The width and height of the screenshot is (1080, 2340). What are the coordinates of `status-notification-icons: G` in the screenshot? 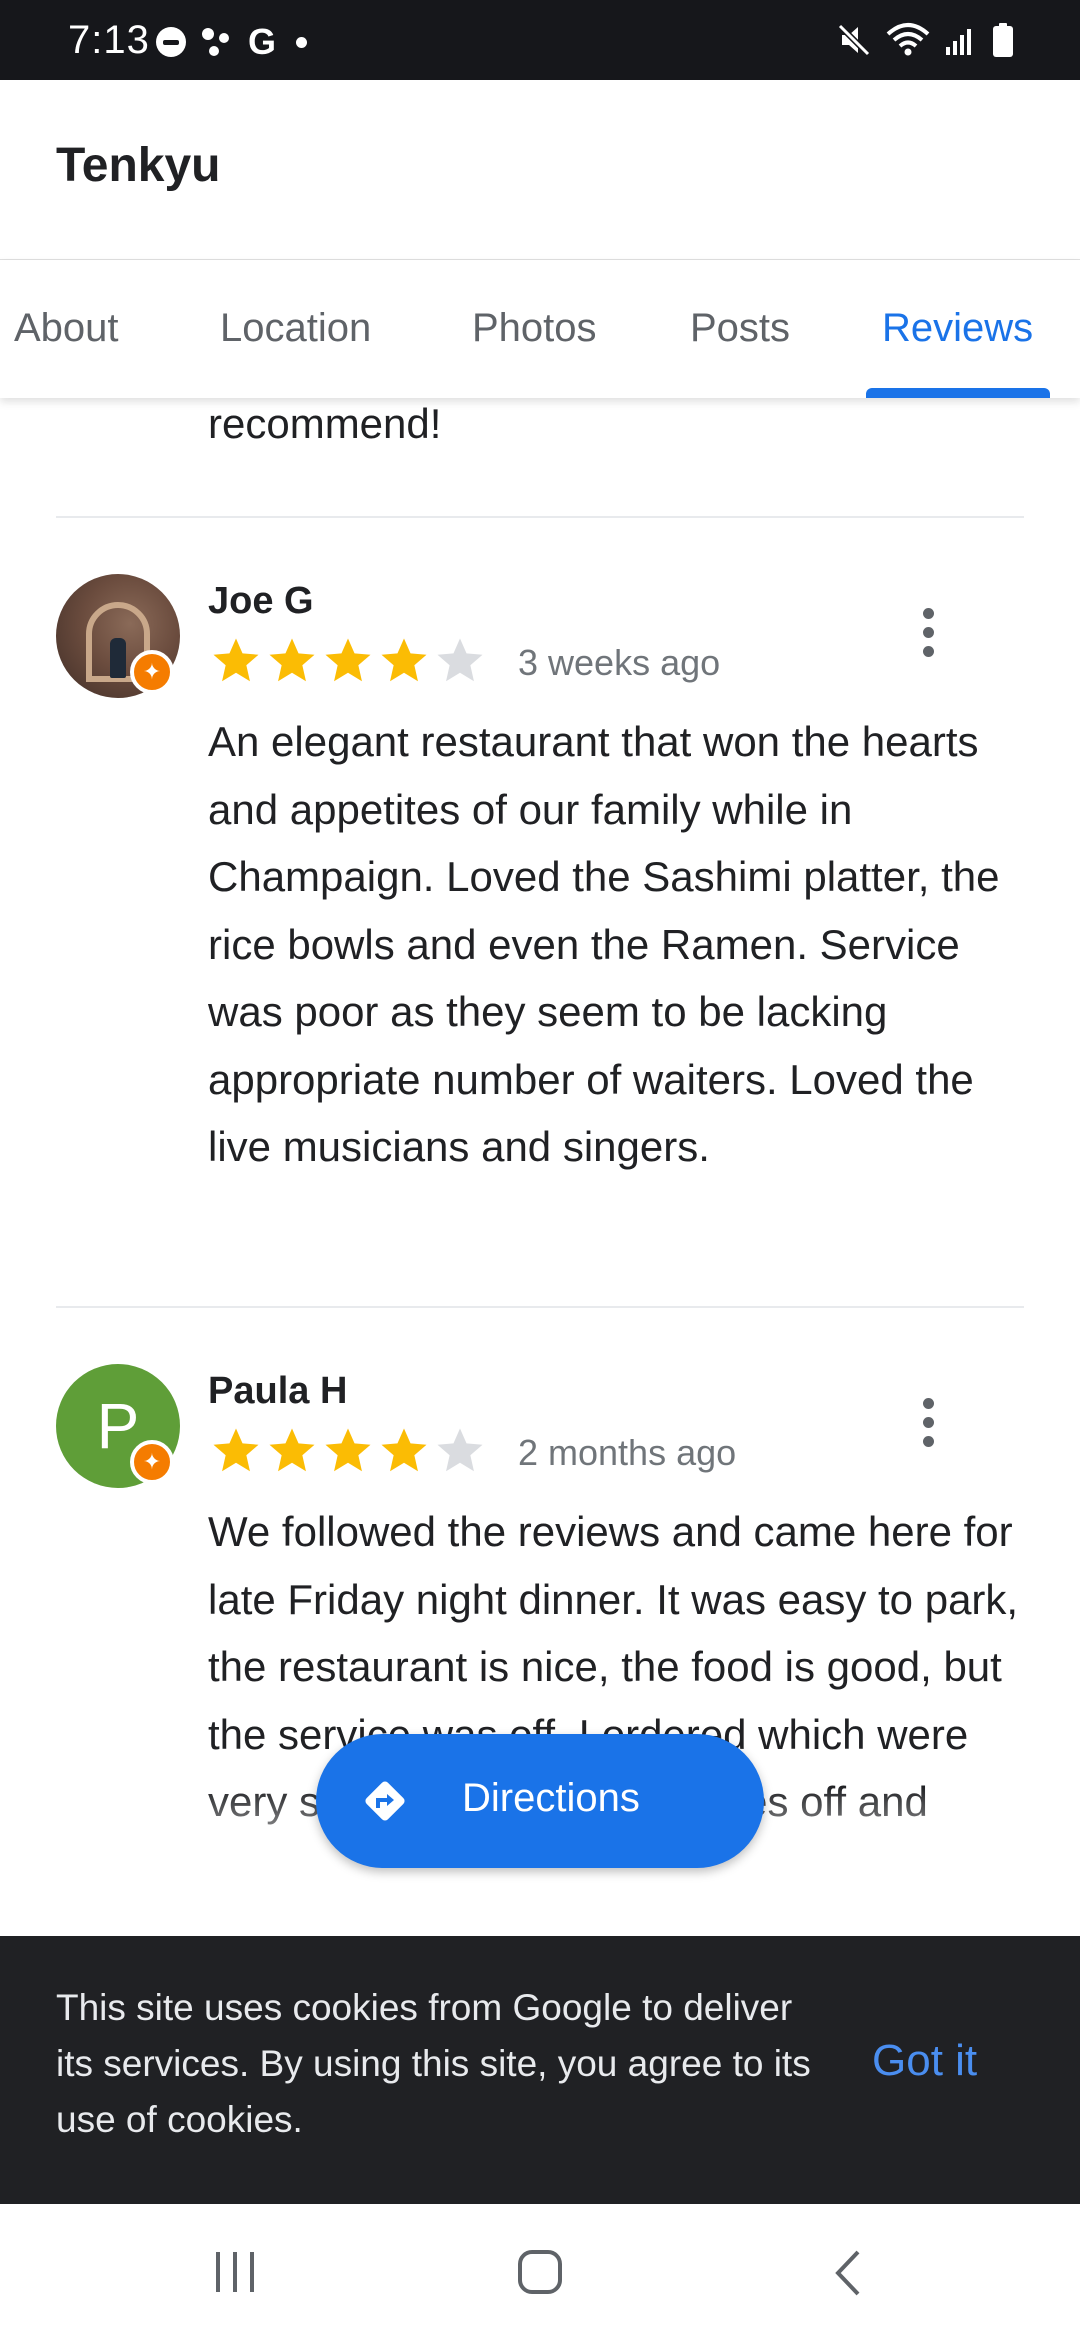 It's located at (232, 41).